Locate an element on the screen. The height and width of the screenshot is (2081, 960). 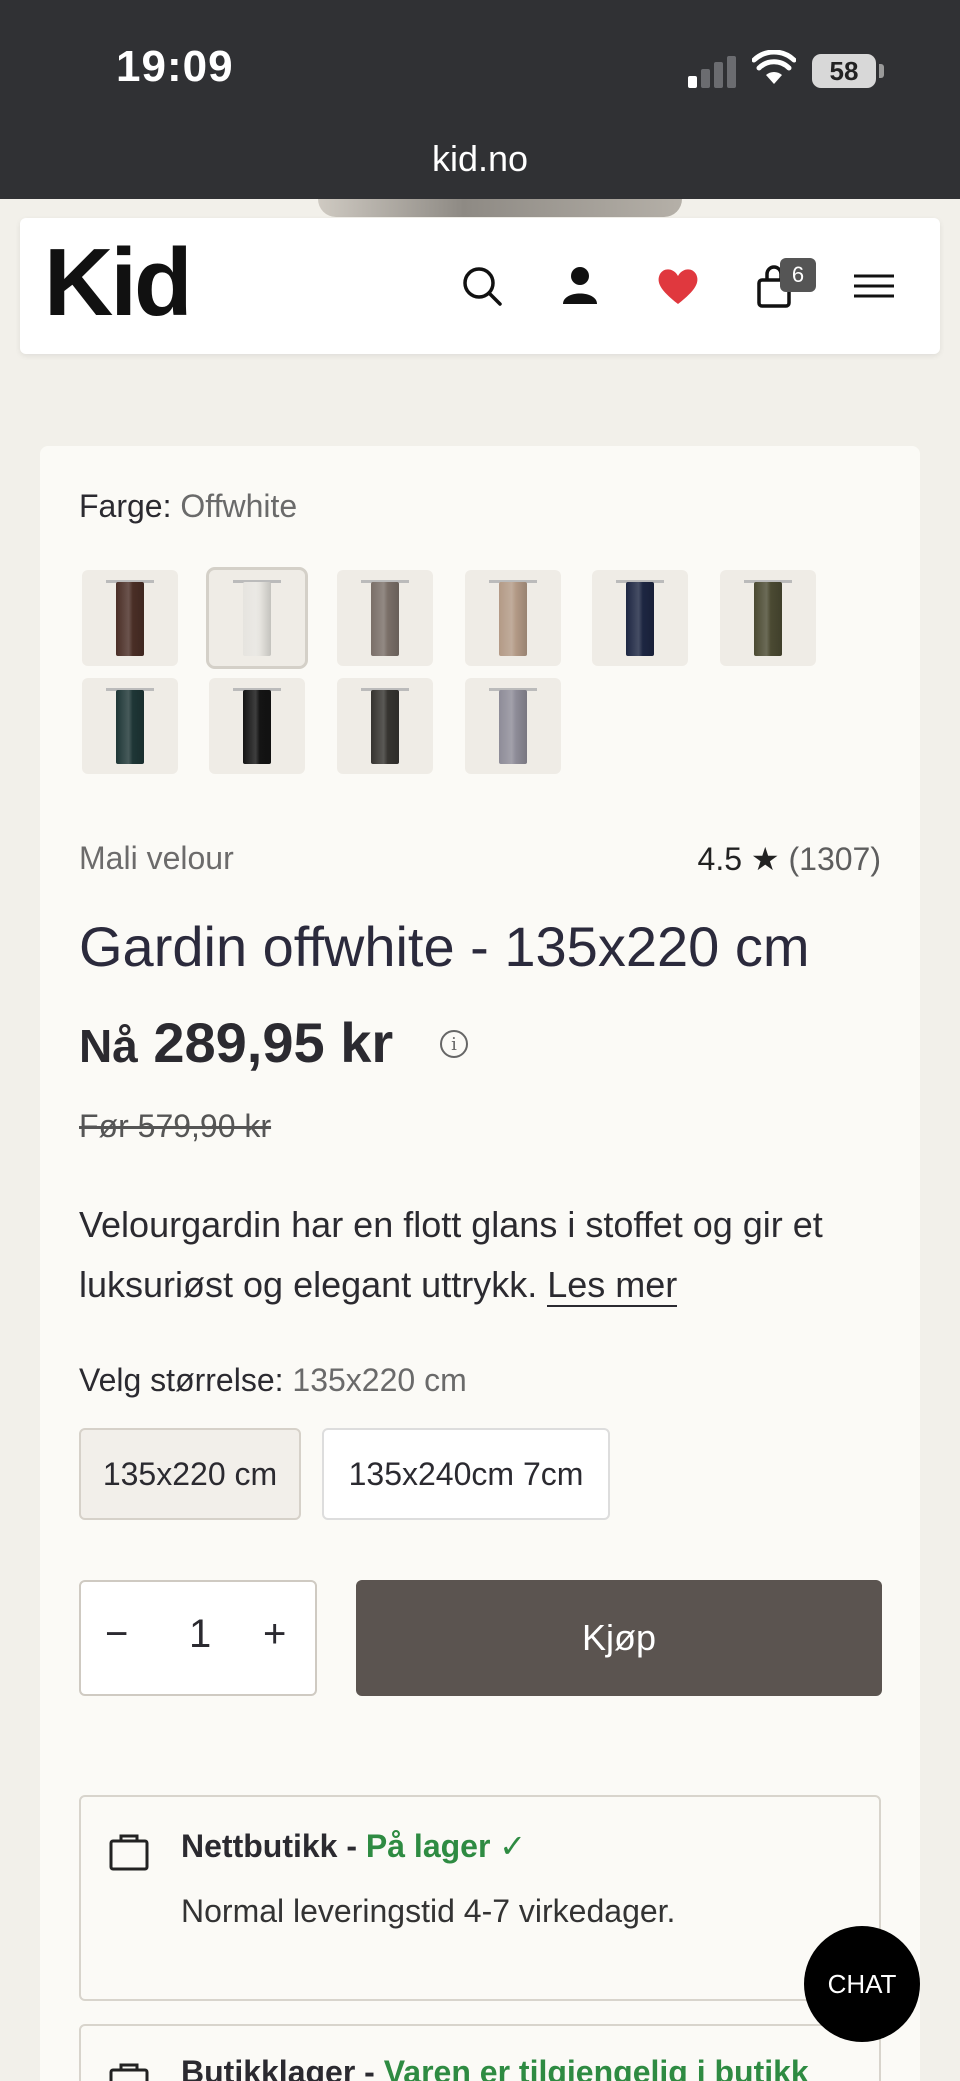
color-label-text: Farge: is located at coordinates (125, 506).